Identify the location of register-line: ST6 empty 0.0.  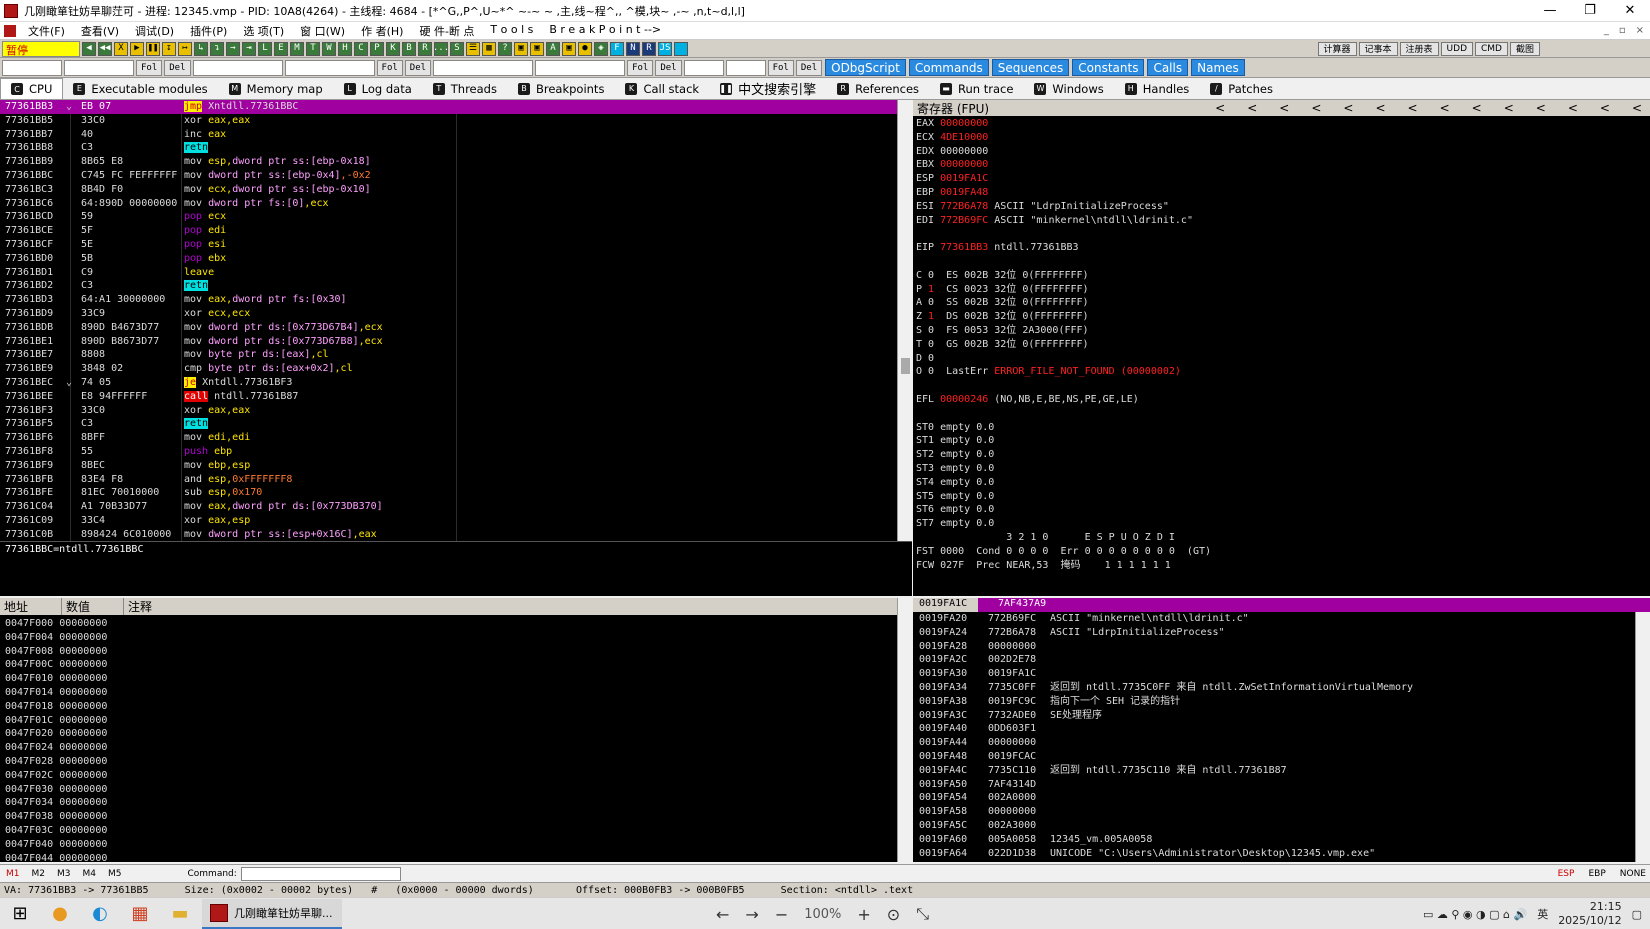
(1281, 510).